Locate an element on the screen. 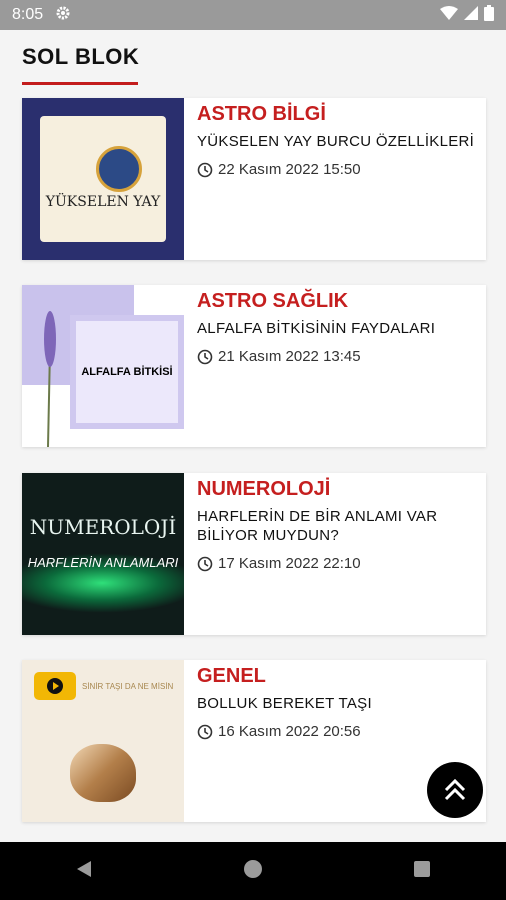  signal-icon is located at coordinates (471, 15).